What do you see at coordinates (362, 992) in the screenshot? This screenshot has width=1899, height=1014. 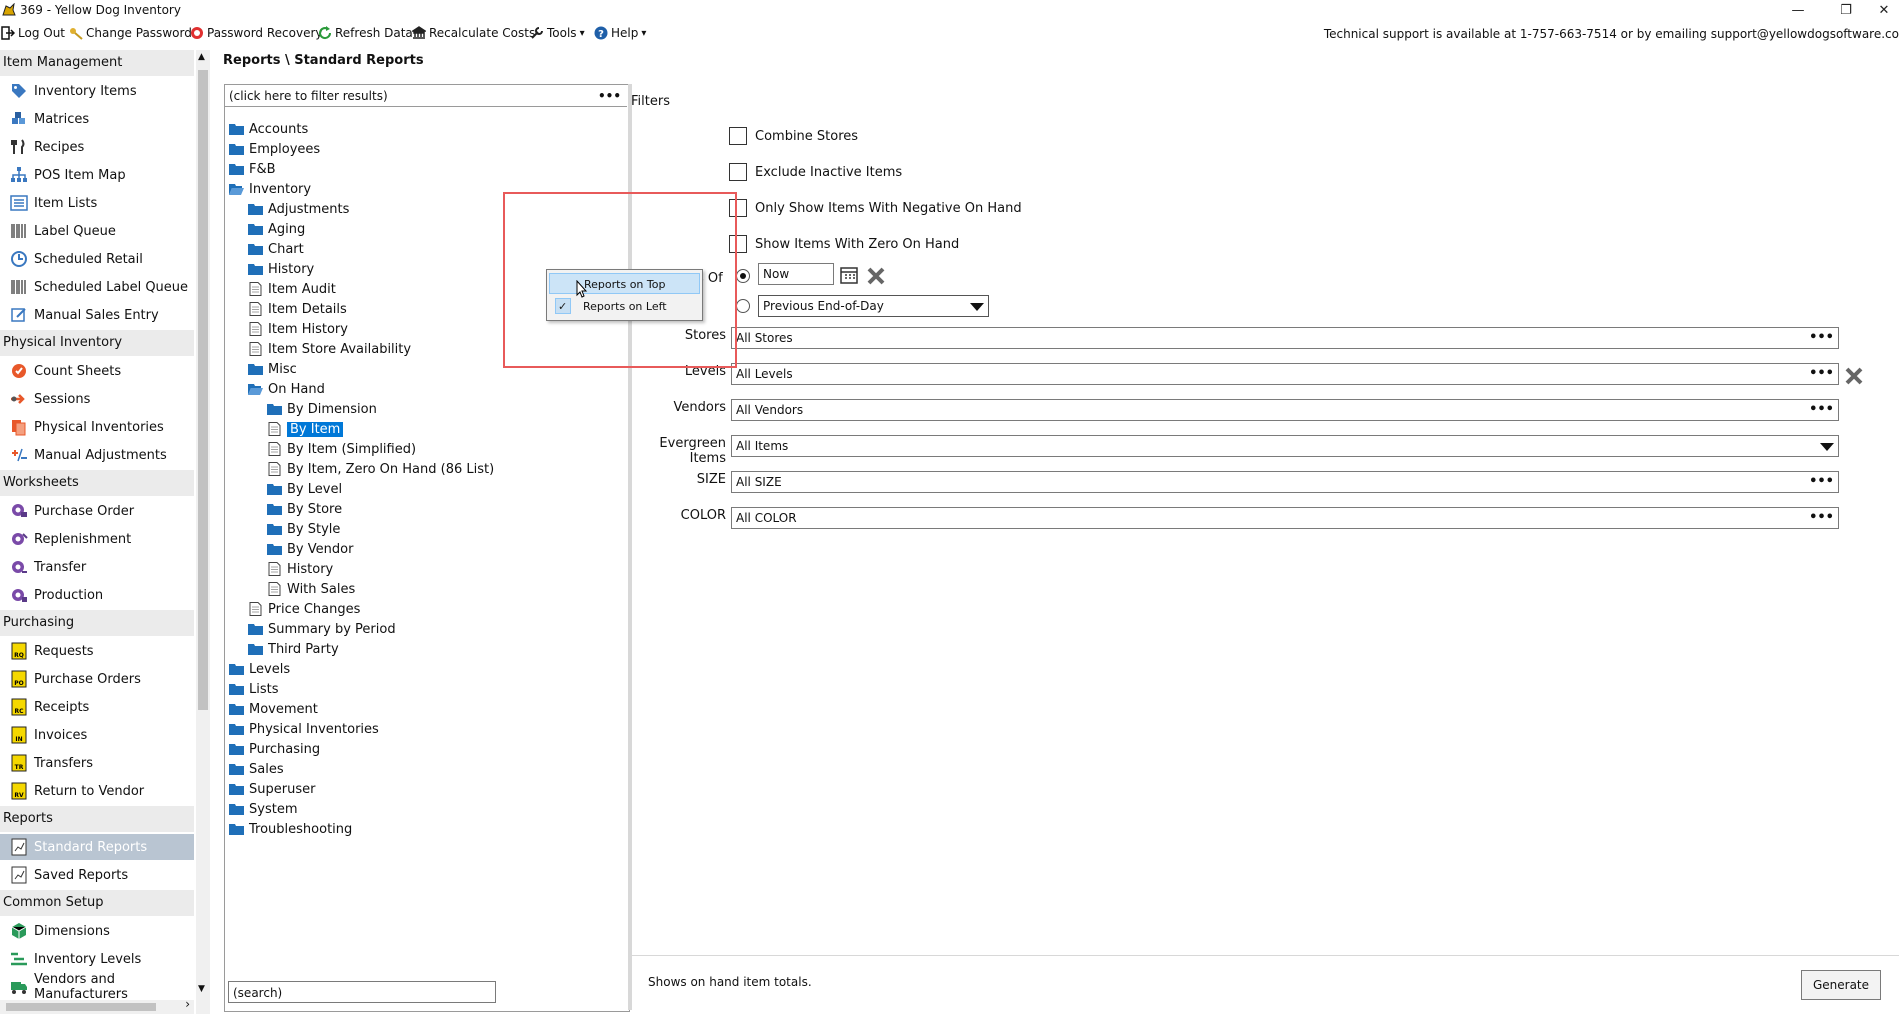 I see `tree-search-input: (search)` at bounding box center [362, 992].